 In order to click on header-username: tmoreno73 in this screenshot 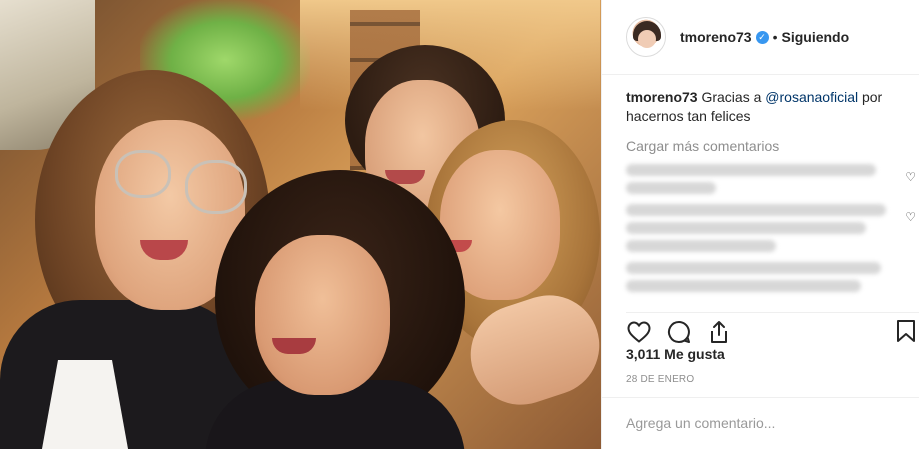, I will do `click(716, 37)`.